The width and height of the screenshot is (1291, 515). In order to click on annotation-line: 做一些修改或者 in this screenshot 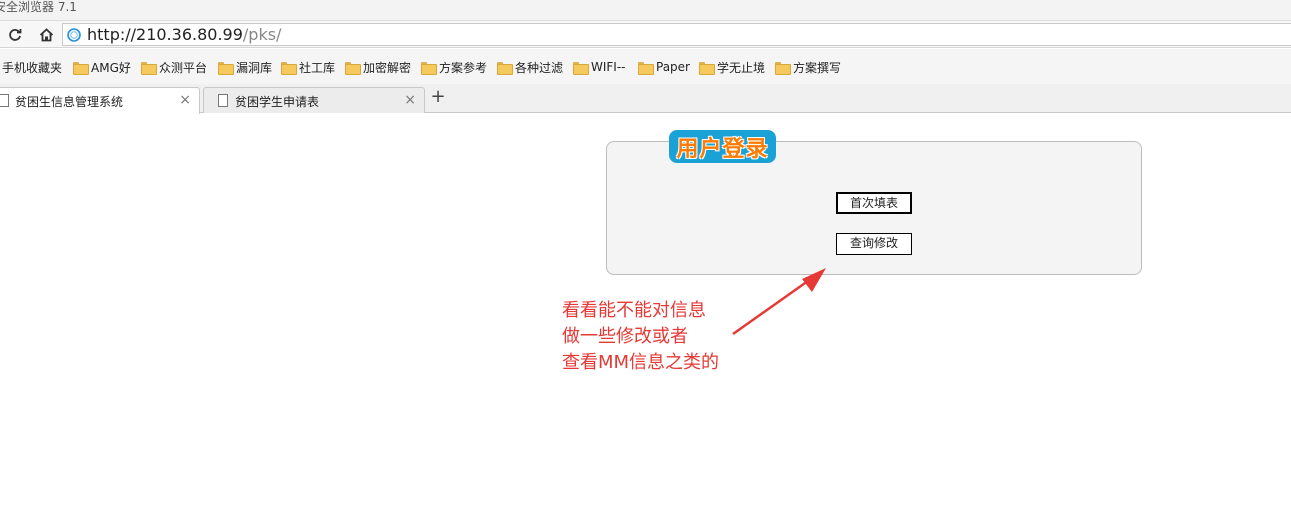, I will do `click(625, 336)`.